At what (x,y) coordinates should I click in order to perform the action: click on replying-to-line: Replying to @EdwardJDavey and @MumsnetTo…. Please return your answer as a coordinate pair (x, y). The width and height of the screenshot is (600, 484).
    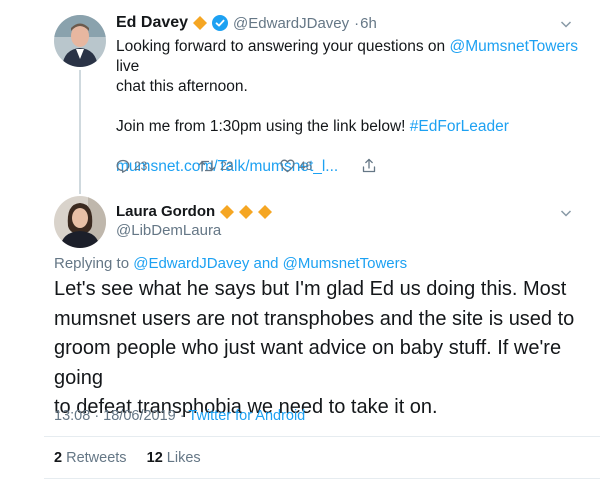
    Looking at the image, I should click on (230, 263).